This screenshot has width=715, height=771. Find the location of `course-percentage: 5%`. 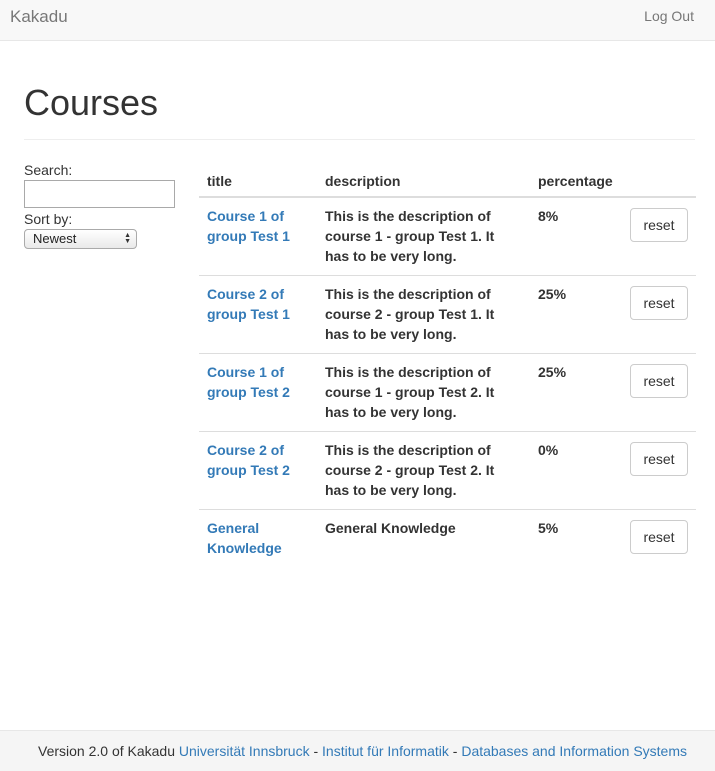

course-percentage: 5% is located at coordinates (576, 547).